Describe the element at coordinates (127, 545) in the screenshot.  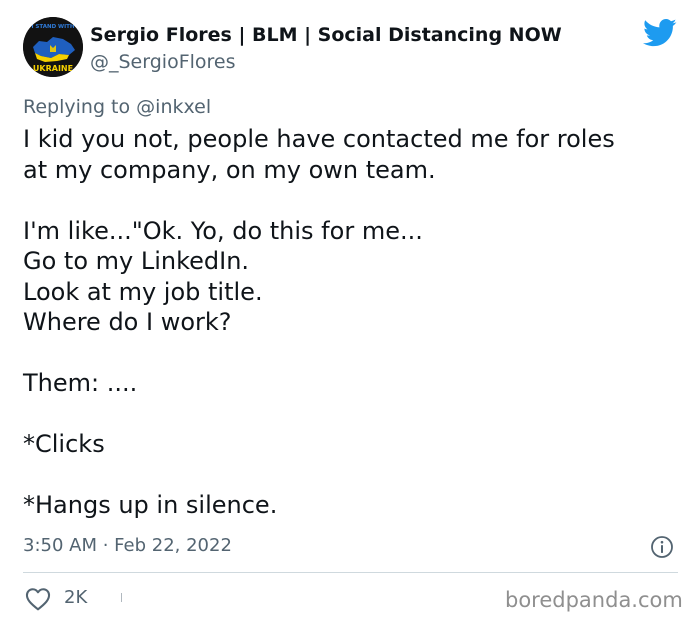
I see `tweet-timestamp: 3:50 AM · Feb 22, 2022` at that location.